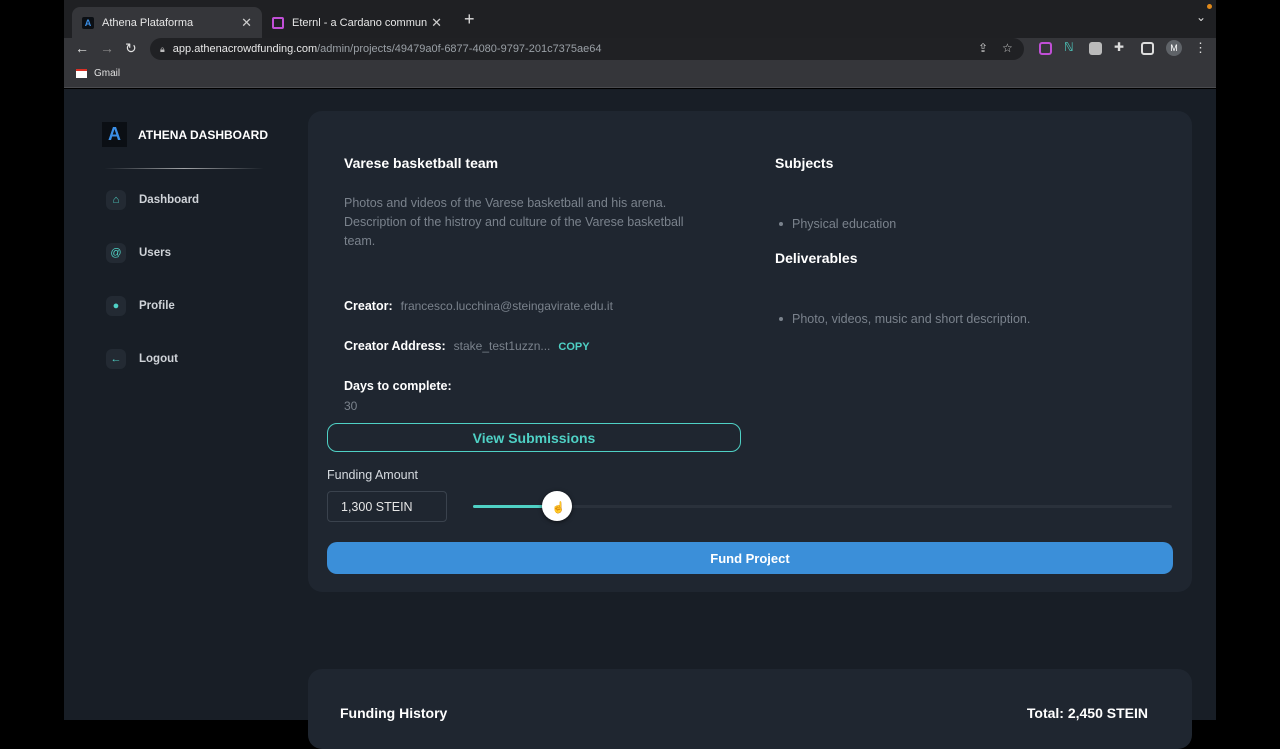  I want to click on sidebar-item-label: Dashboard, so click(169, 200).